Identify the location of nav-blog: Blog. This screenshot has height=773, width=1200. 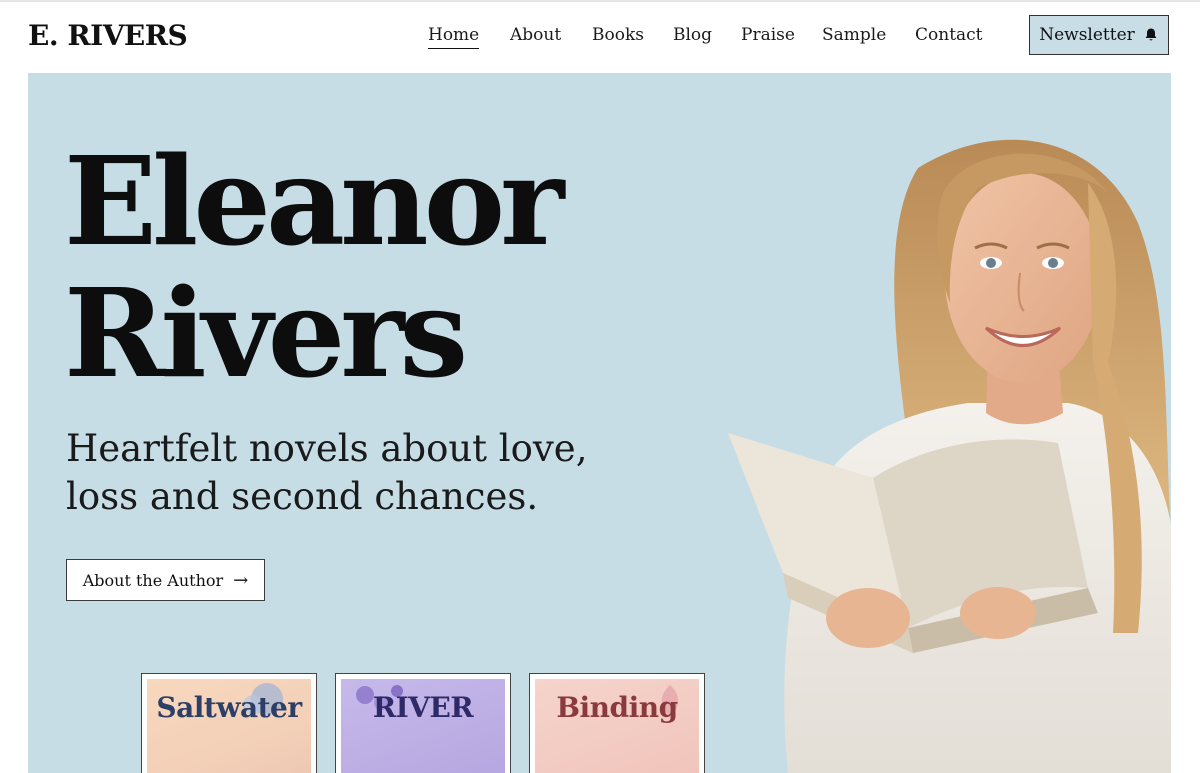
(692, 36).